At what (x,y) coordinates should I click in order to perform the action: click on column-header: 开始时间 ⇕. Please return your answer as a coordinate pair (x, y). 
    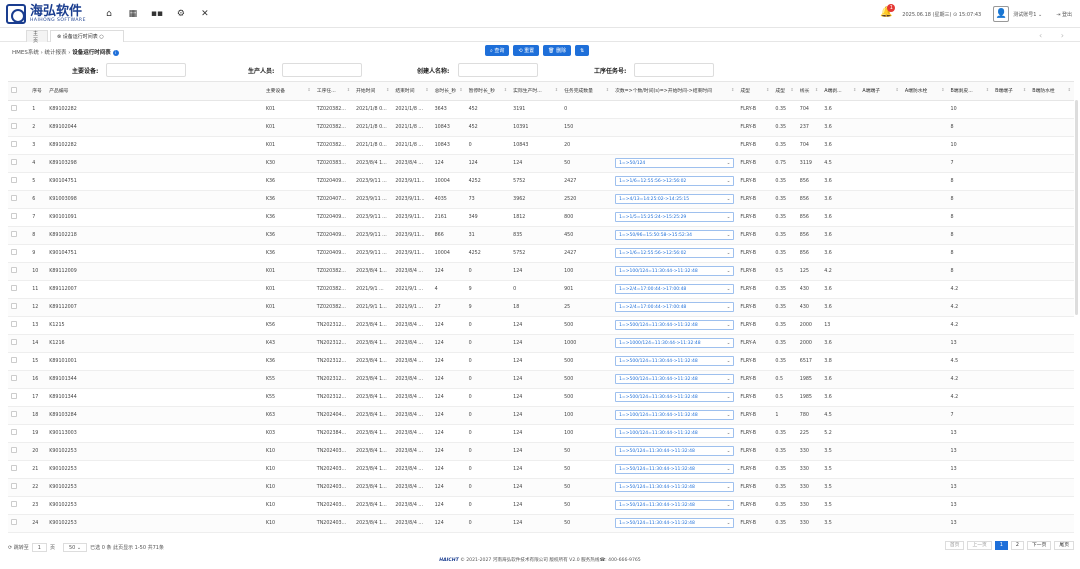
    Looking at the image, I should click on (373, 91).